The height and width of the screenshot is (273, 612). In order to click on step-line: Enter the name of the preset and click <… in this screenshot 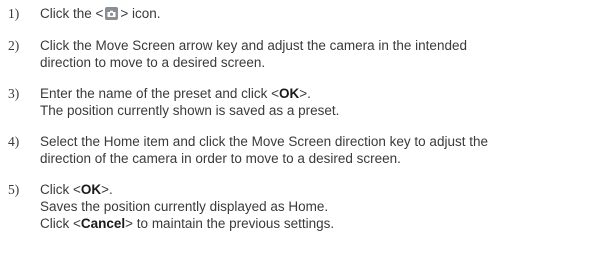, I will do `click(324, 93)`.